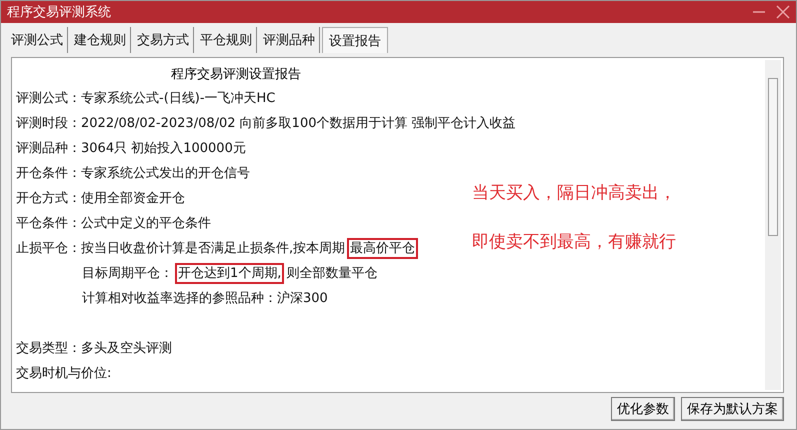 This screenshot has width=797, height=430. What do you see at coordinates (37, 40) in the screenshot?
I see `tab: 评测公式` at bounding box center [37, 40].